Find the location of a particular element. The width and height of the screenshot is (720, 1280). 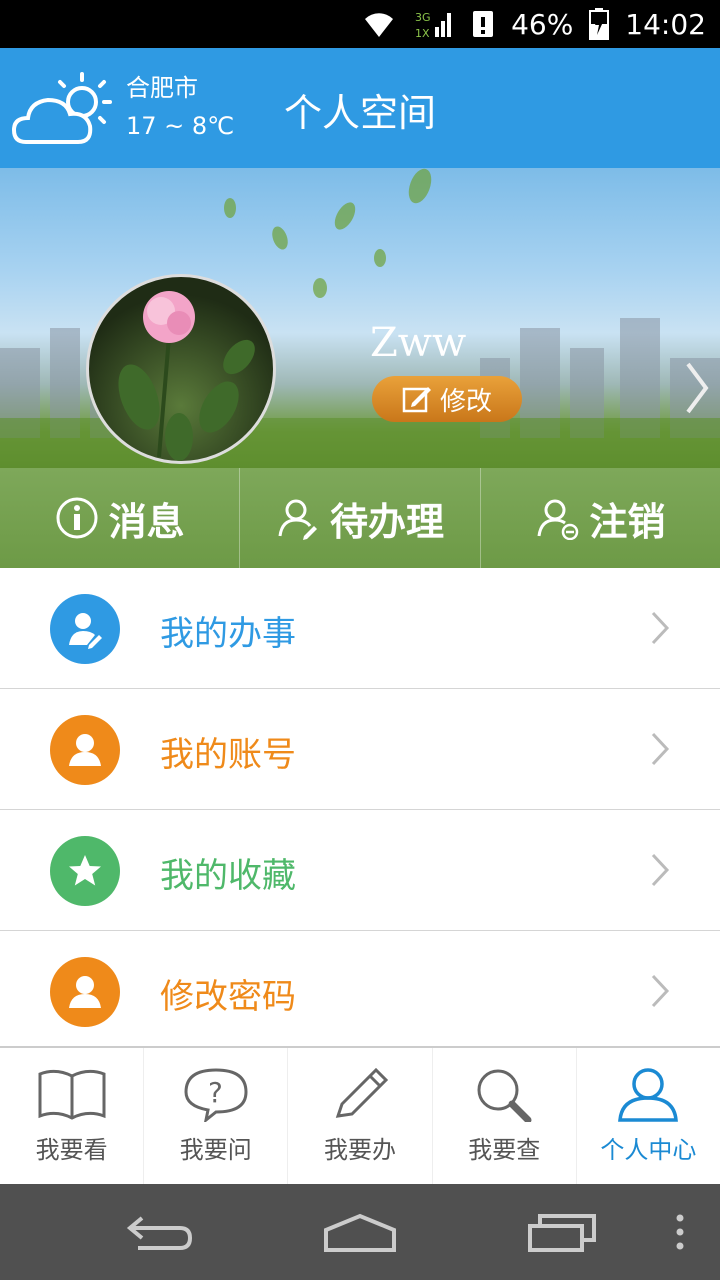

system-nav-bar is located at coordinates (360, 1232).